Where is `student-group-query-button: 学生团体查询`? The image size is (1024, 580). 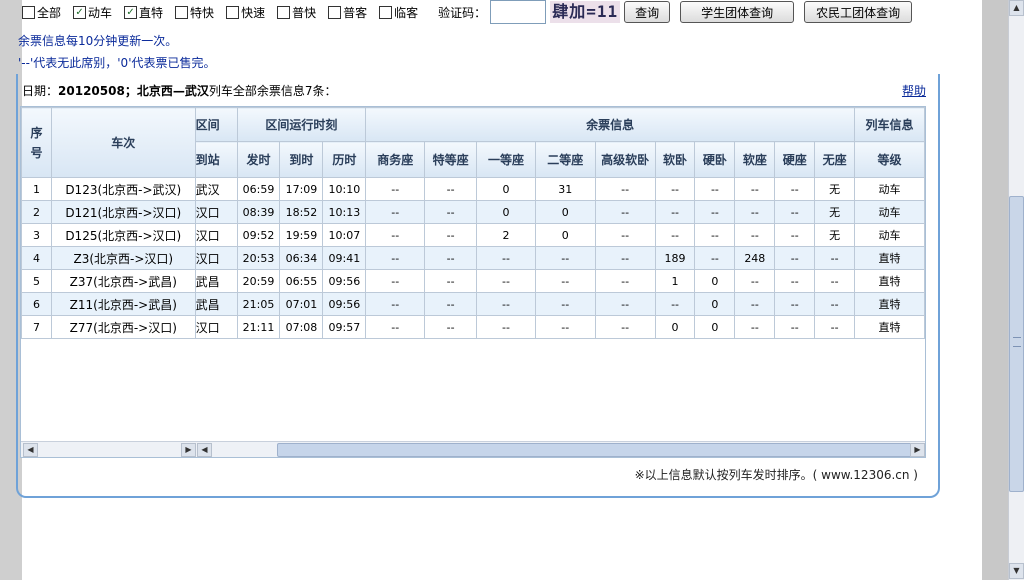 student-group-query-button: 学生团体查询 is located at coordinates (737, 12).